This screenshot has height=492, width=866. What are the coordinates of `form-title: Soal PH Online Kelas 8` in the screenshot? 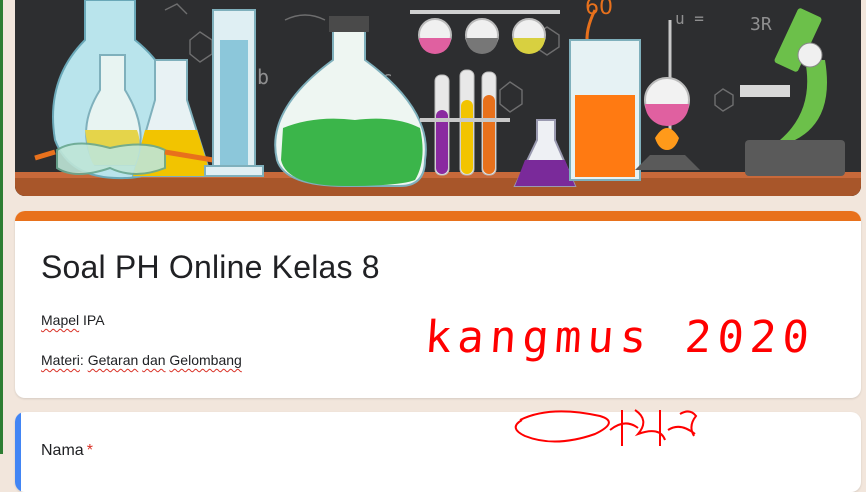 It's located at (210, 267).